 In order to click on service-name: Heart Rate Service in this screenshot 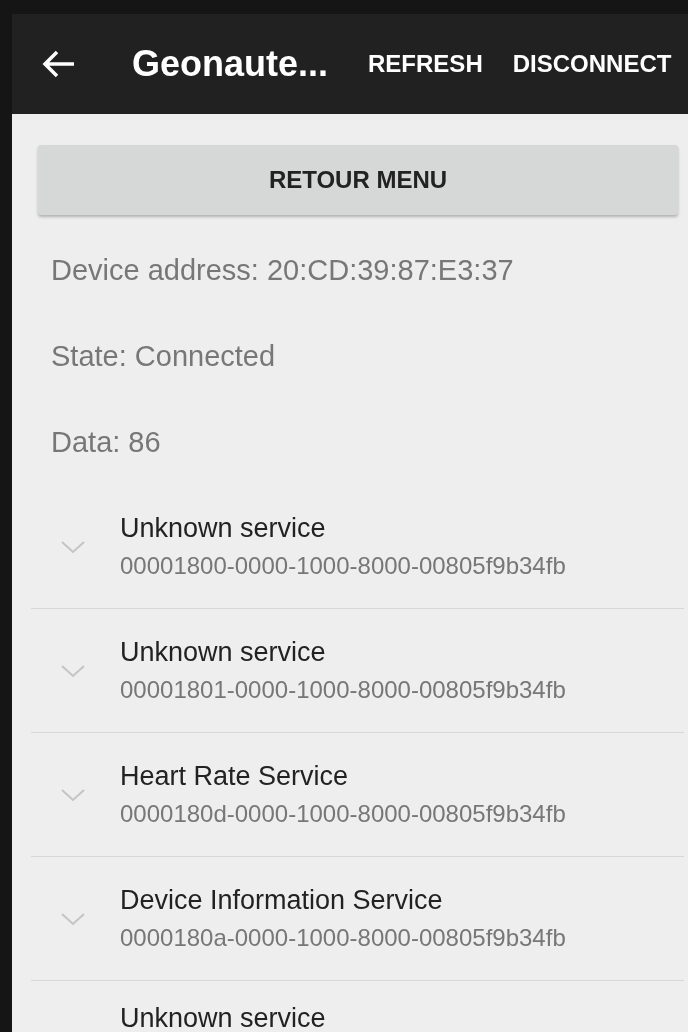, I will do `click(235, 776)`.